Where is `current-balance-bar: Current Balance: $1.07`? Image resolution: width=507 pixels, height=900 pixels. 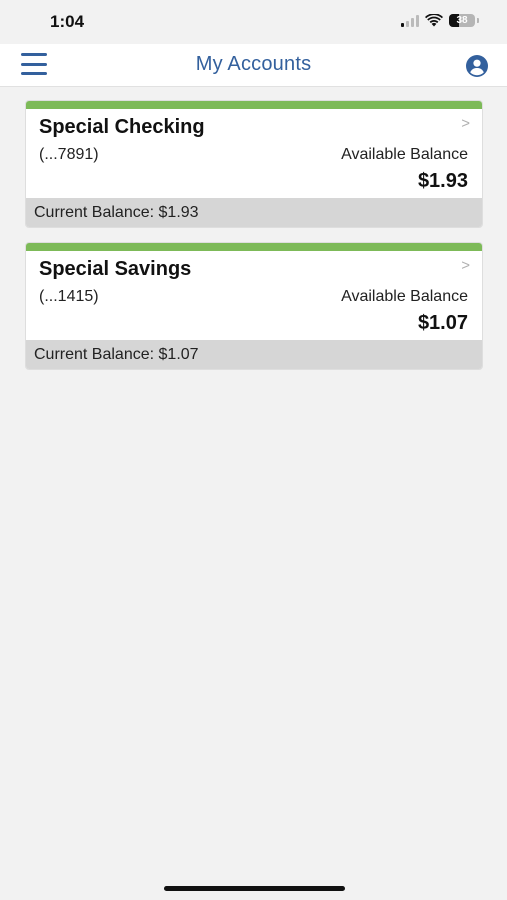
current-balance-bar: Current Balance: $1.07 is located at coordinates (254, 354).